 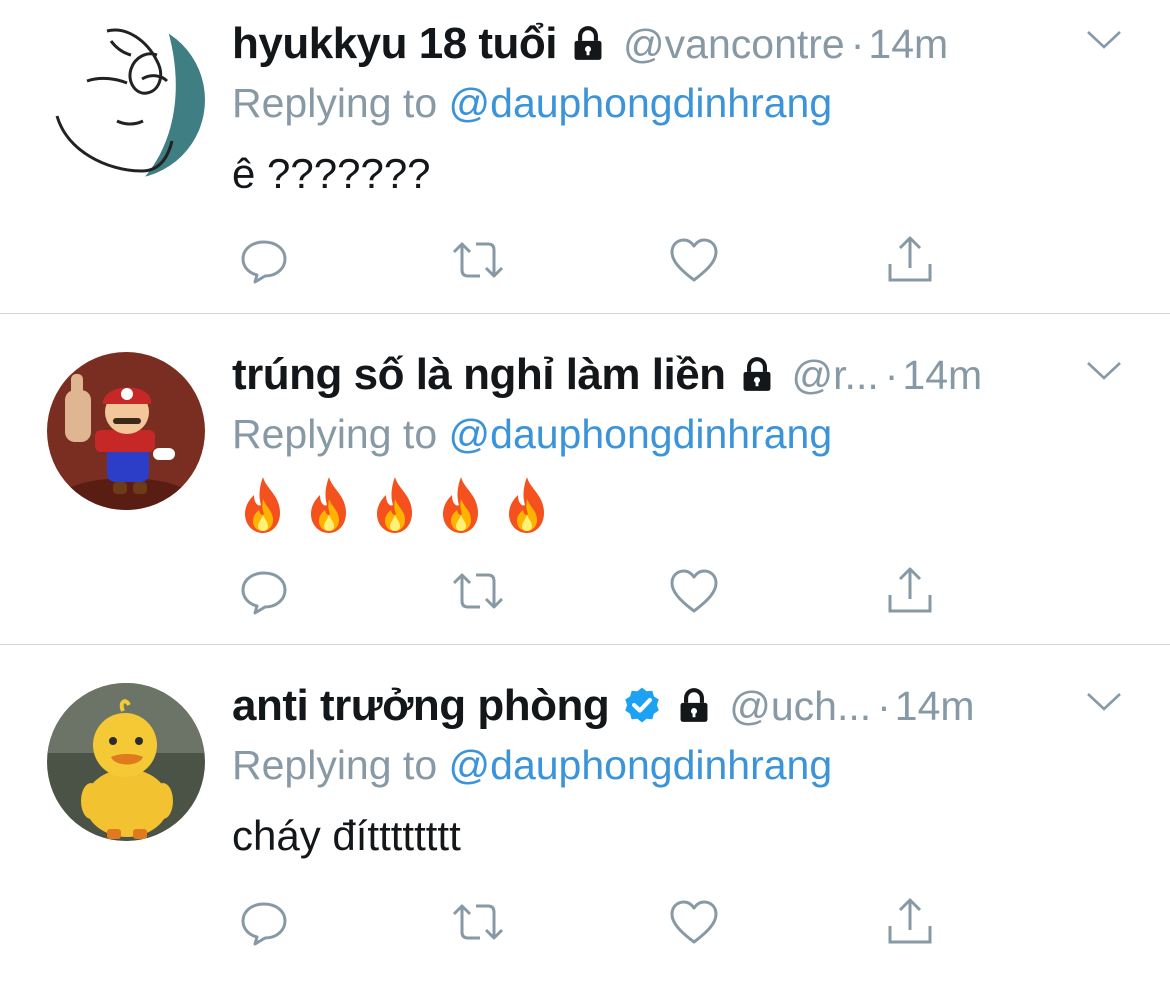 I want to click on tweet-text, so click(x=401, y=505).